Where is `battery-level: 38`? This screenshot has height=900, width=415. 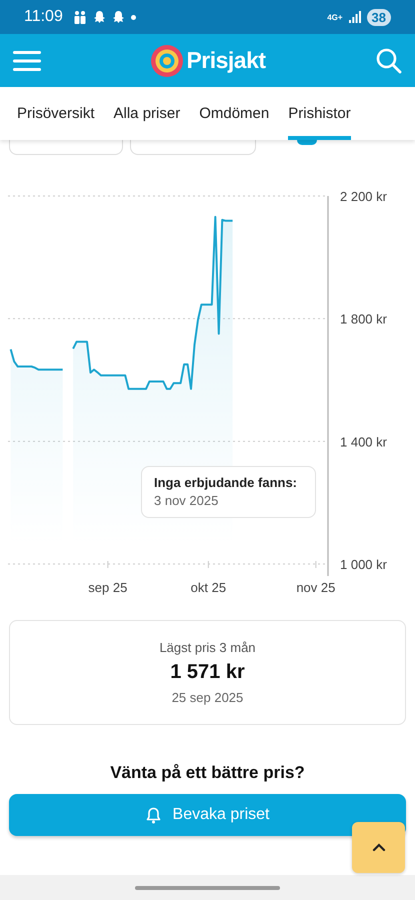 battery-level: 38 is located at coordinates (378, 17).